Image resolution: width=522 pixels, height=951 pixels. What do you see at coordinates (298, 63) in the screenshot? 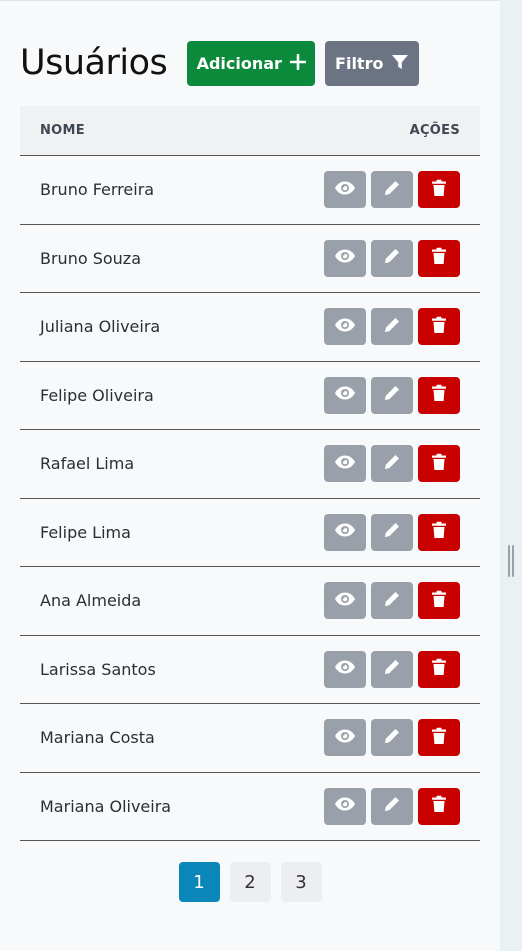
I see `plus-icon` at bounding box center [298, 63].